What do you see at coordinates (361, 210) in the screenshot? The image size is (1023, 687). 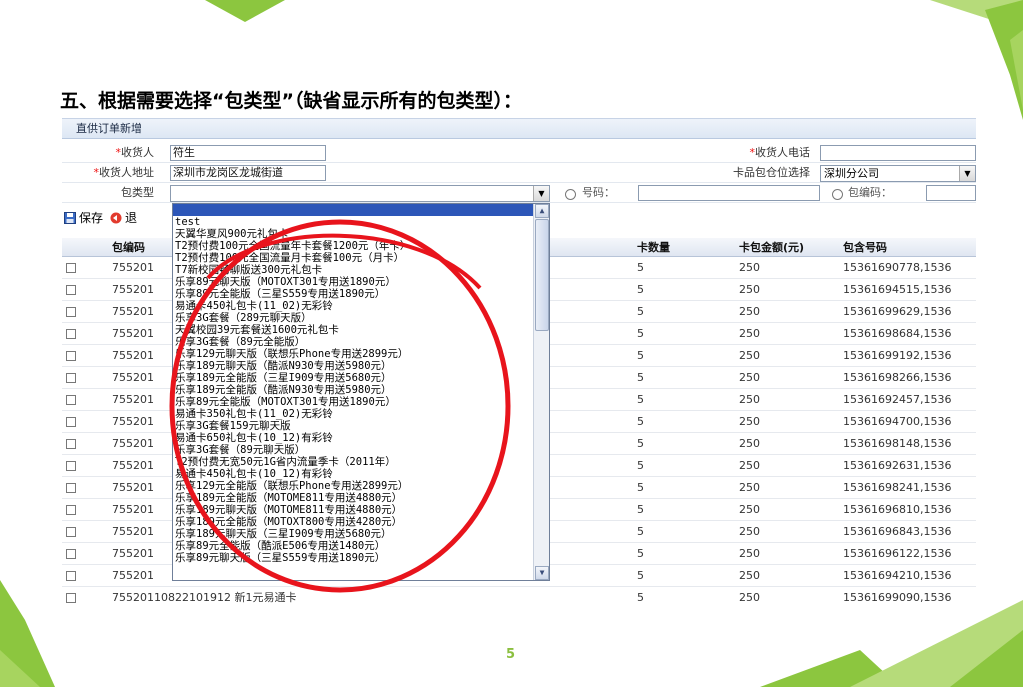 I see `selected-option-highlight` at bounding box center [361, 210].